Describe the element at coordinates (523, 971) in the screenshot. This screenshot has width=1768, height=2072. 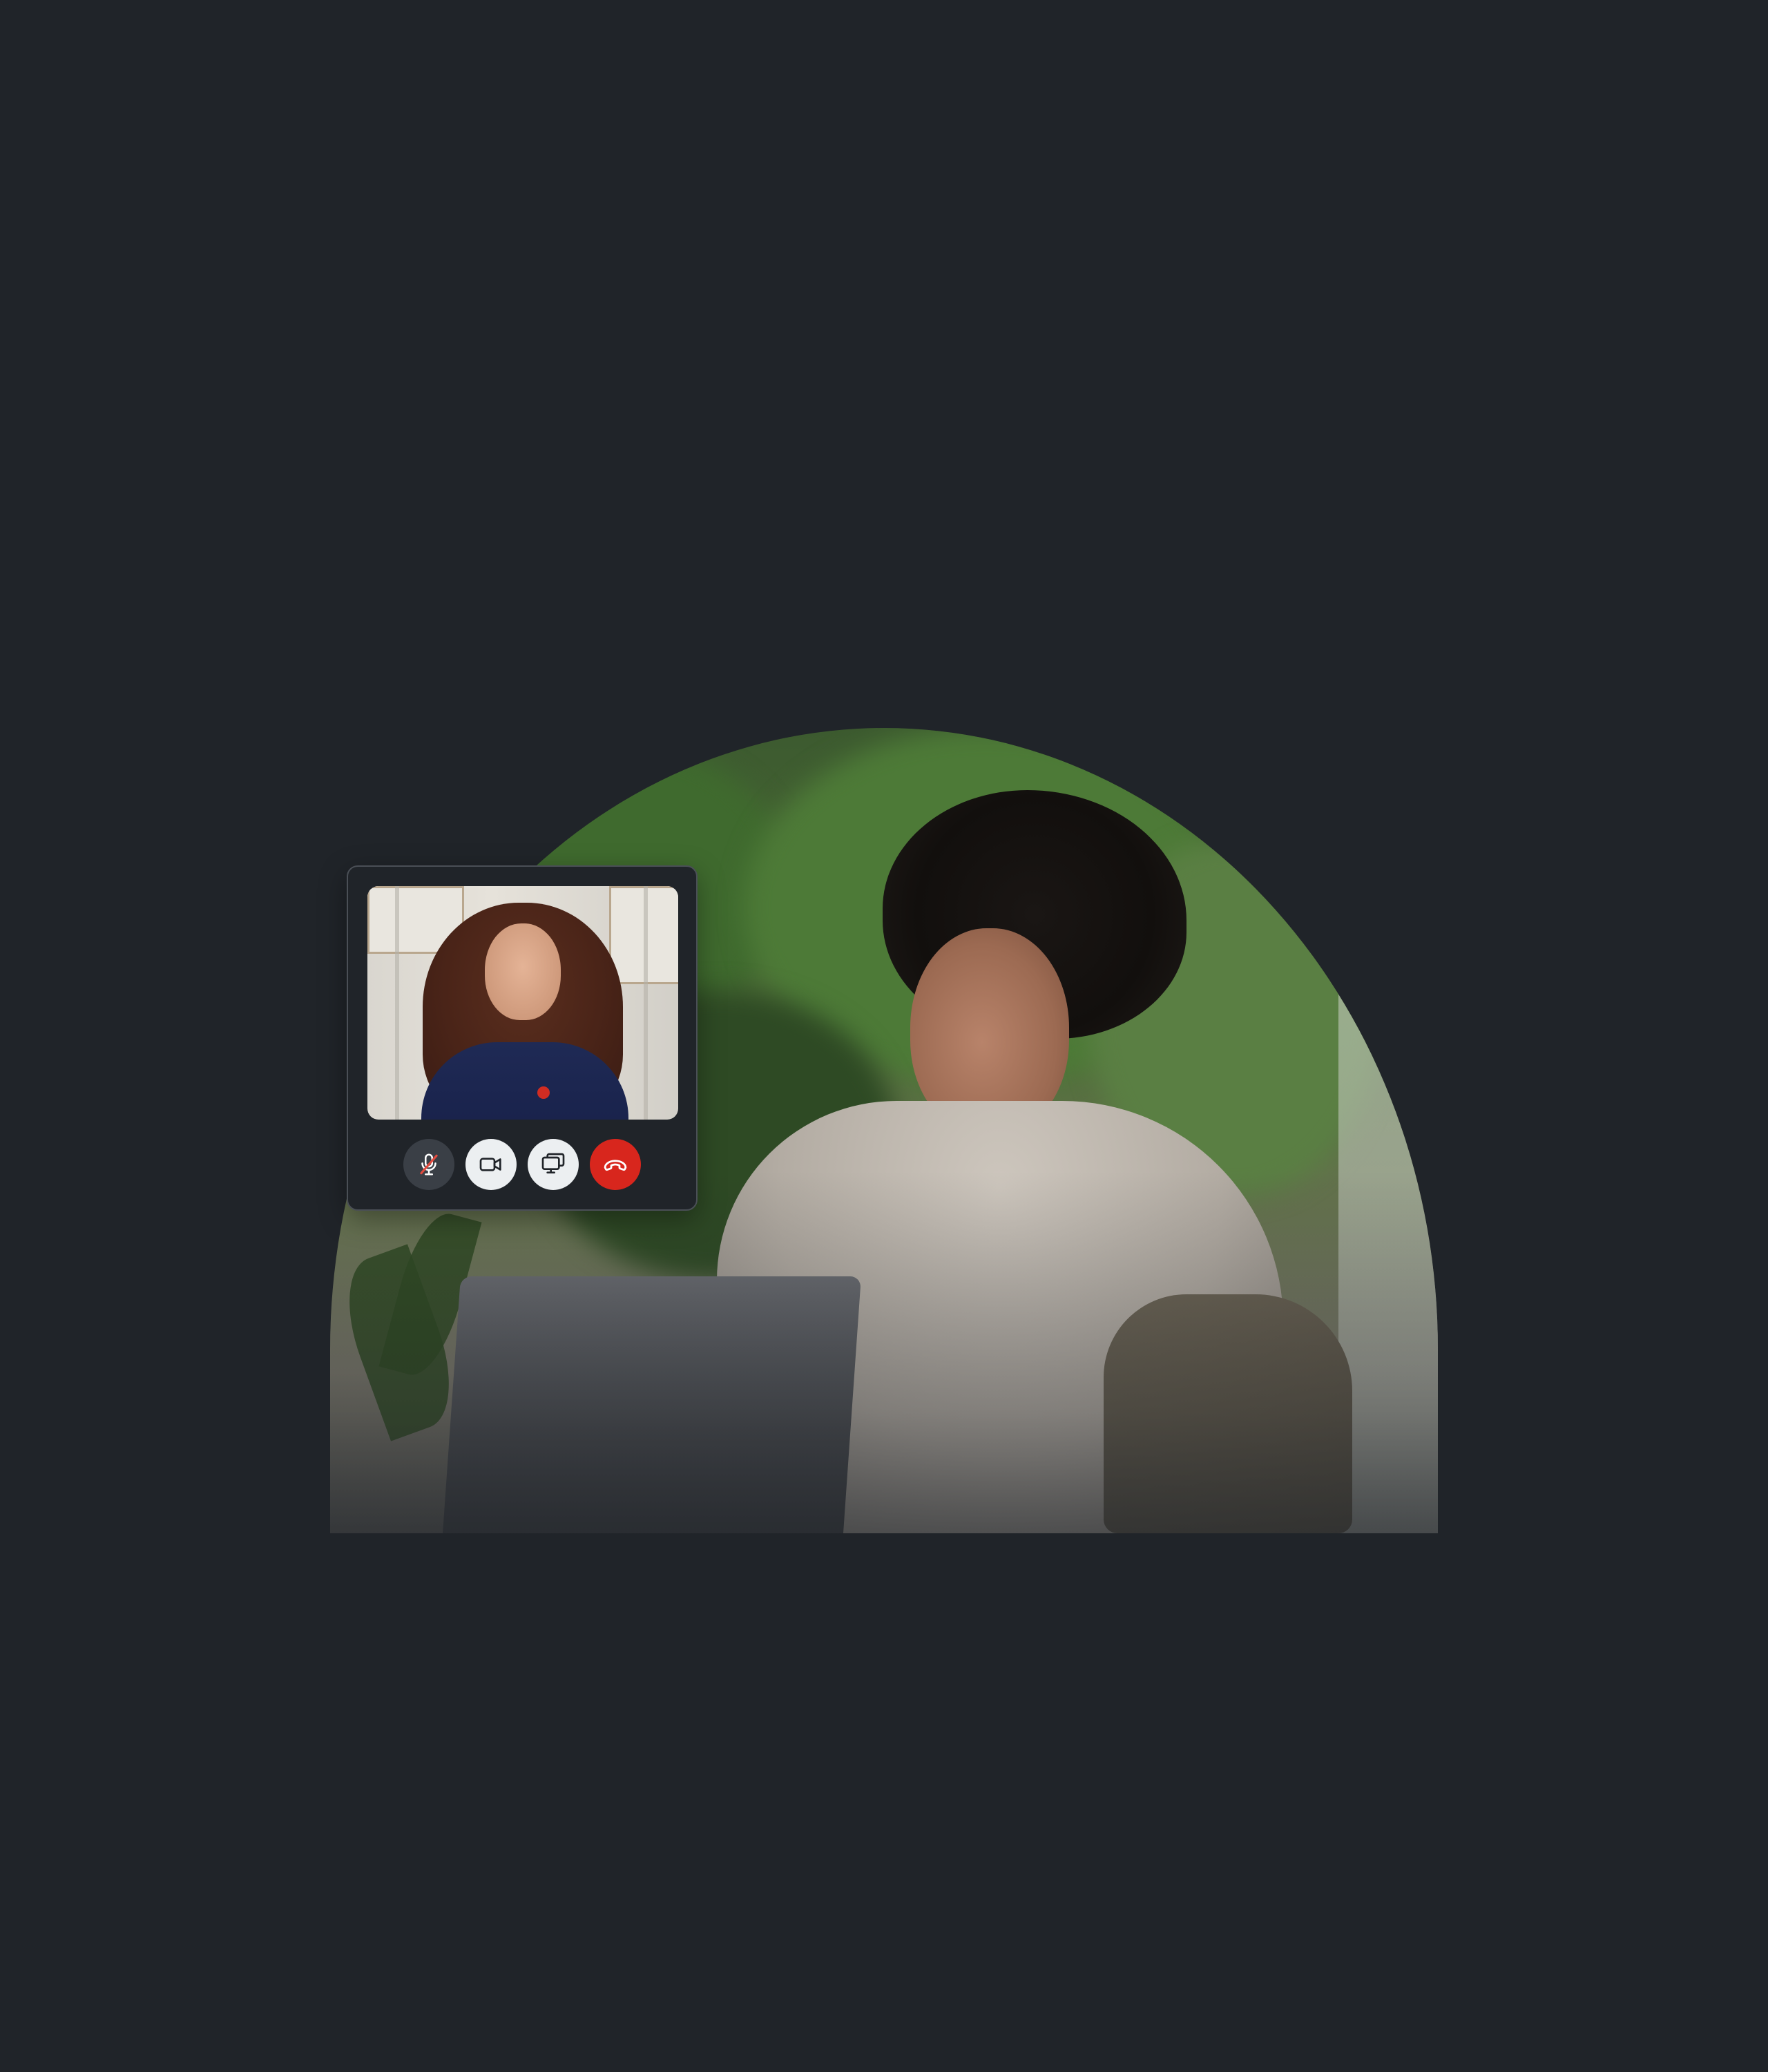
I see `agent-face` at that location.